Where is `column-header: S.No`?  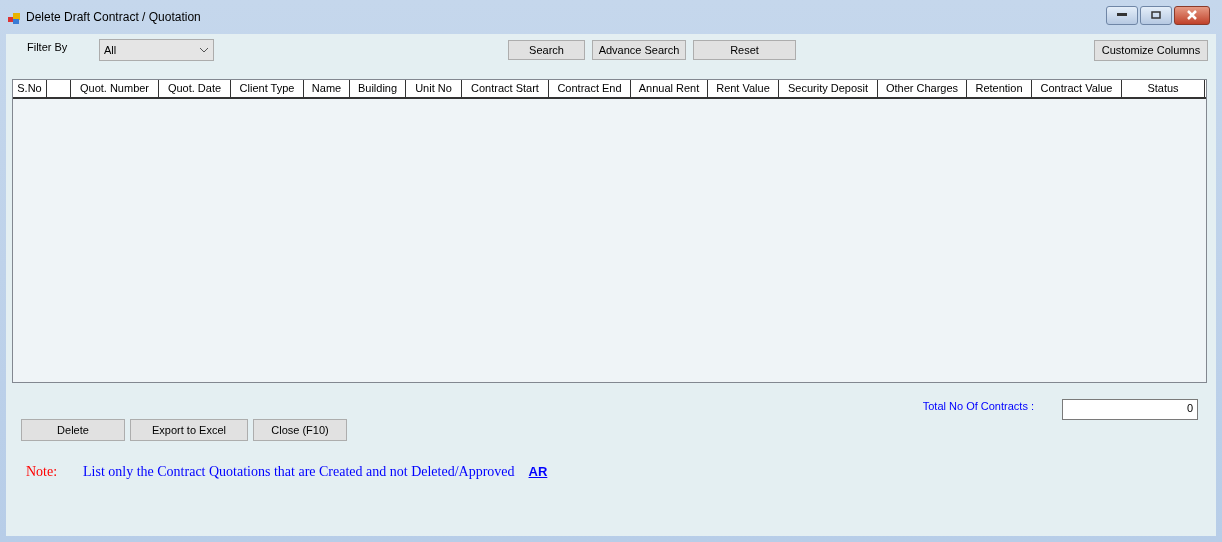
column-header: S.No is located at coordinates (30, 88).